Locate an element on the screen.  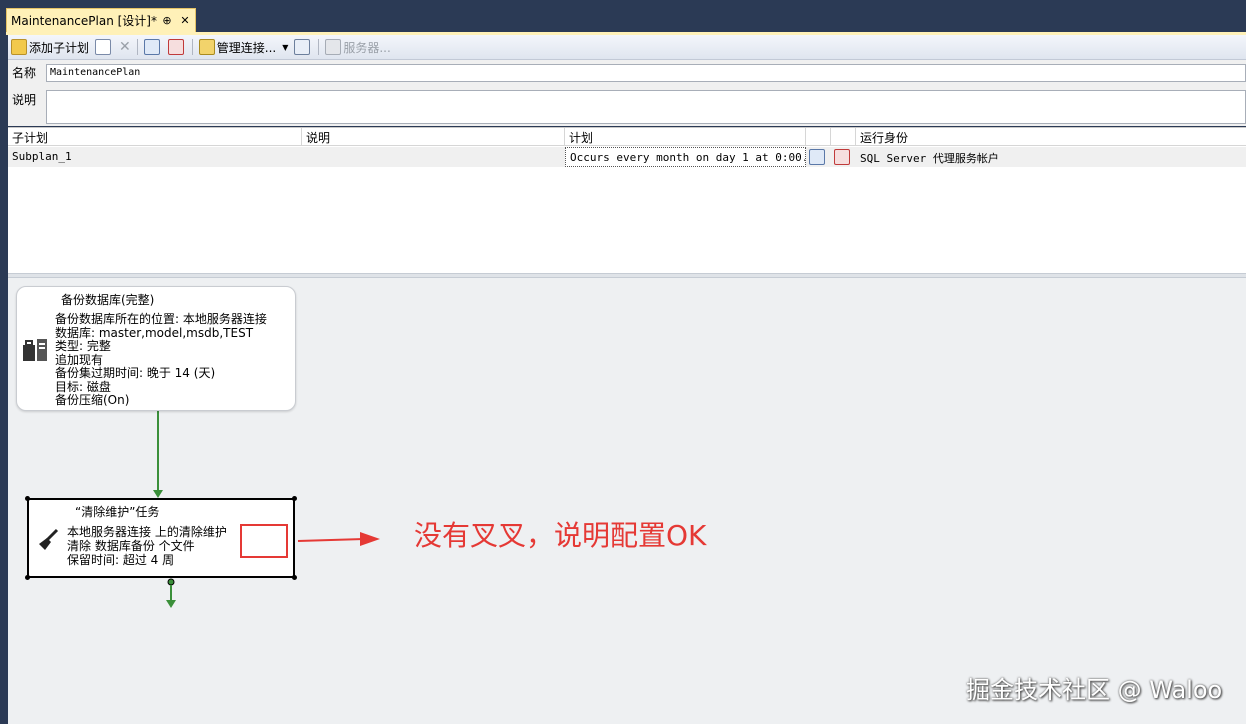
backup-detail-line: 备份数据库所在的位置: 本地服务器连接 is located at coordinates (161, 319).